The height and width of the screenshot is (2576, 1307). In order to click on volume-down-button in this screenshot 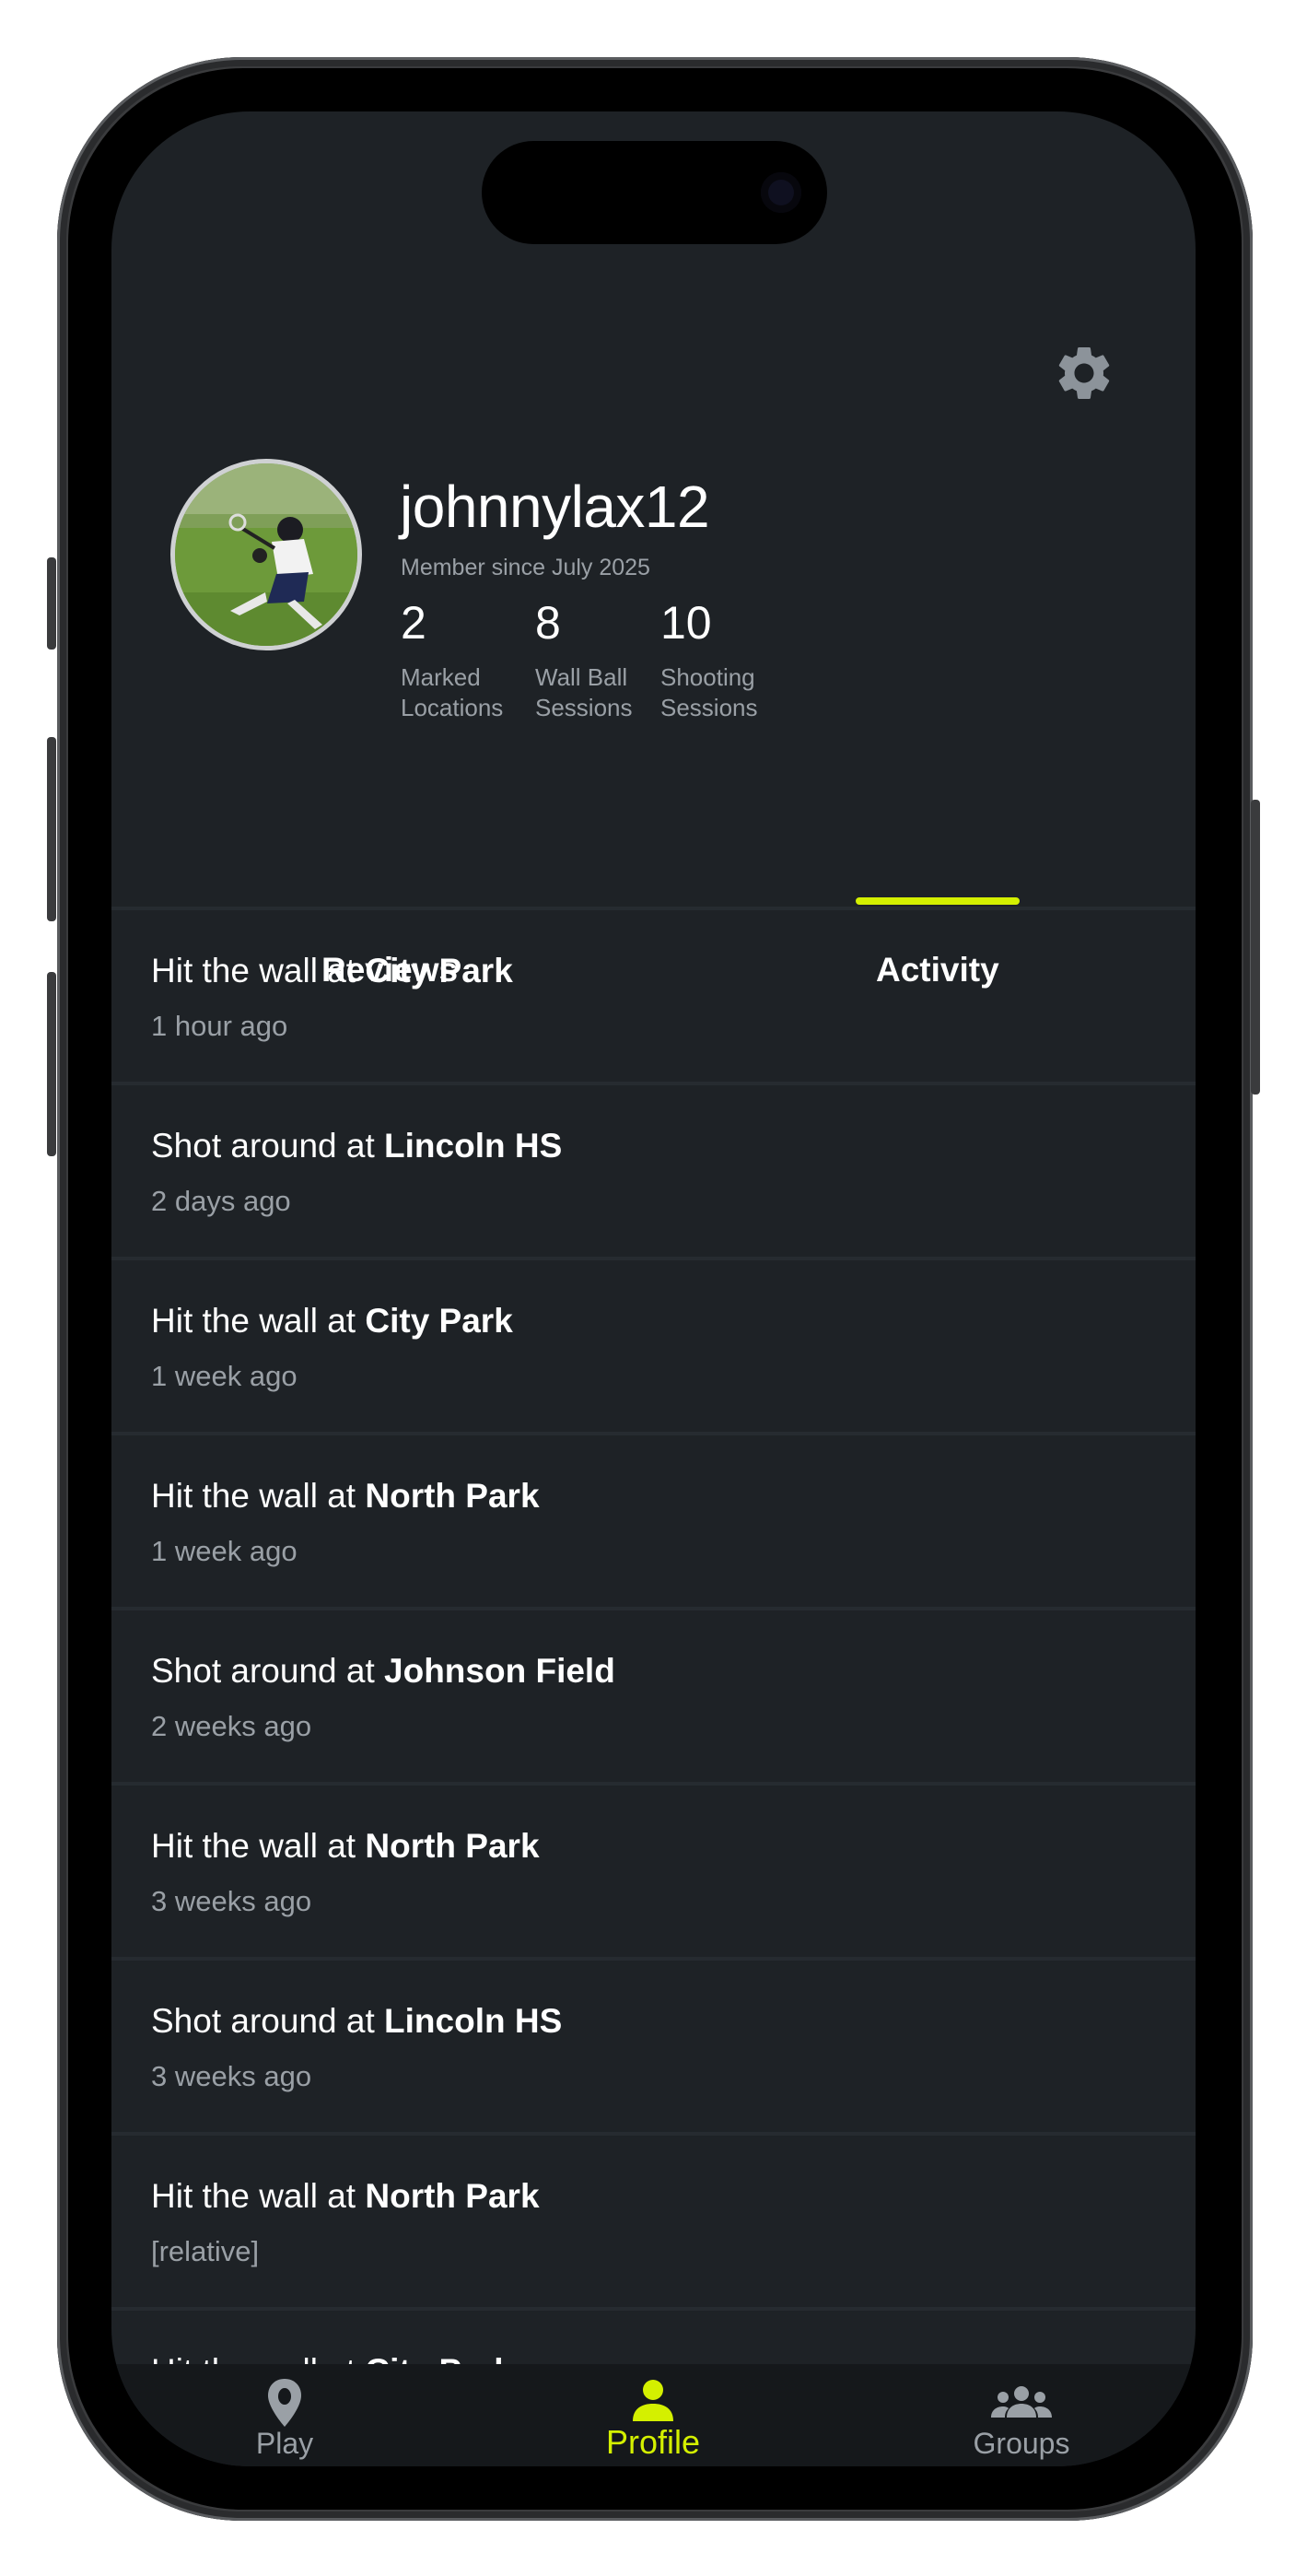, I will do `click(52, 1064)`.